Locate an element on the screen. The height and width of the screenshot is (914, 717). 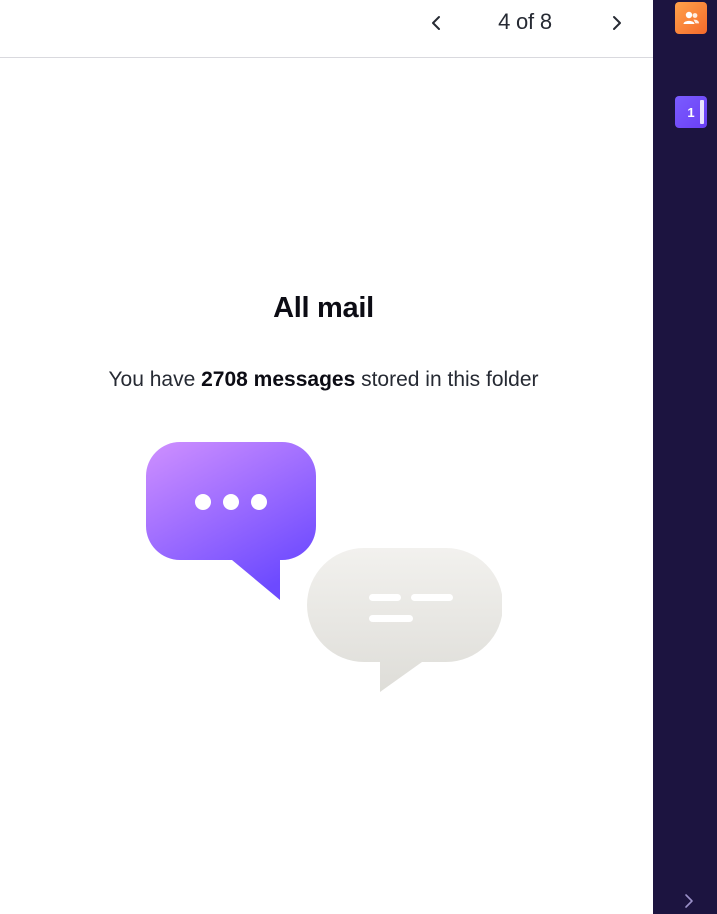
pagination-indicator: 4 of 8 is located at coordinates (525, 21).